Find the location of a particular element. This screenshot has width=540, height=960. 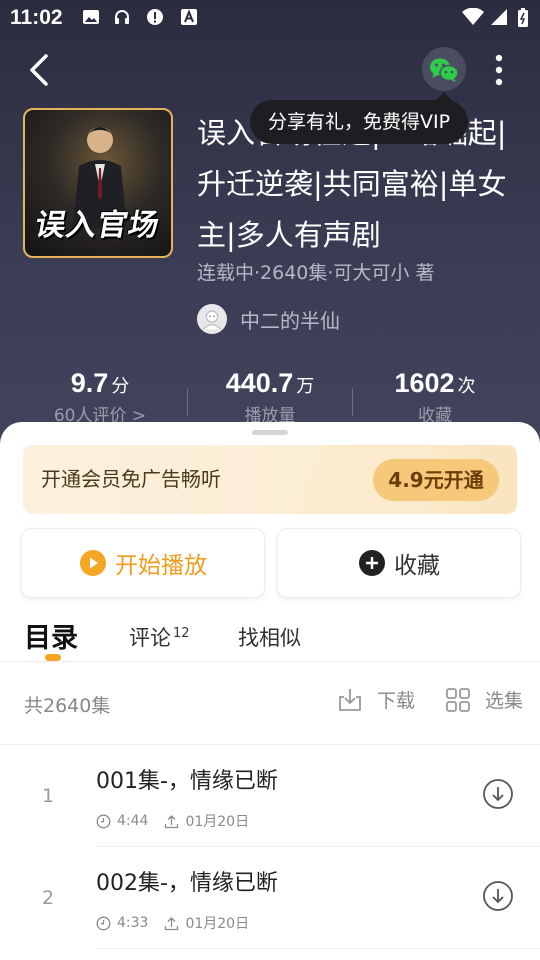

episode-info: 4:33 01月20日 is located at coordinates (172, 923).